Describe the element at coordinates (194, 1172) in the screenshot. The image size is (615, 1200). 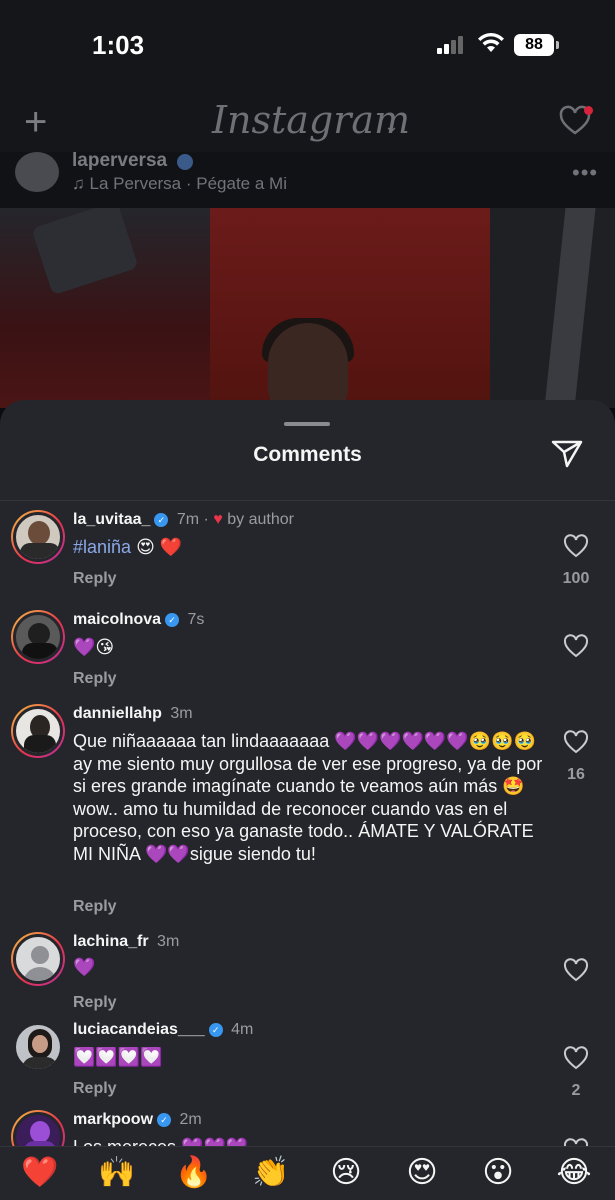
I see `emoji-fire-button: 🔥` at that location.